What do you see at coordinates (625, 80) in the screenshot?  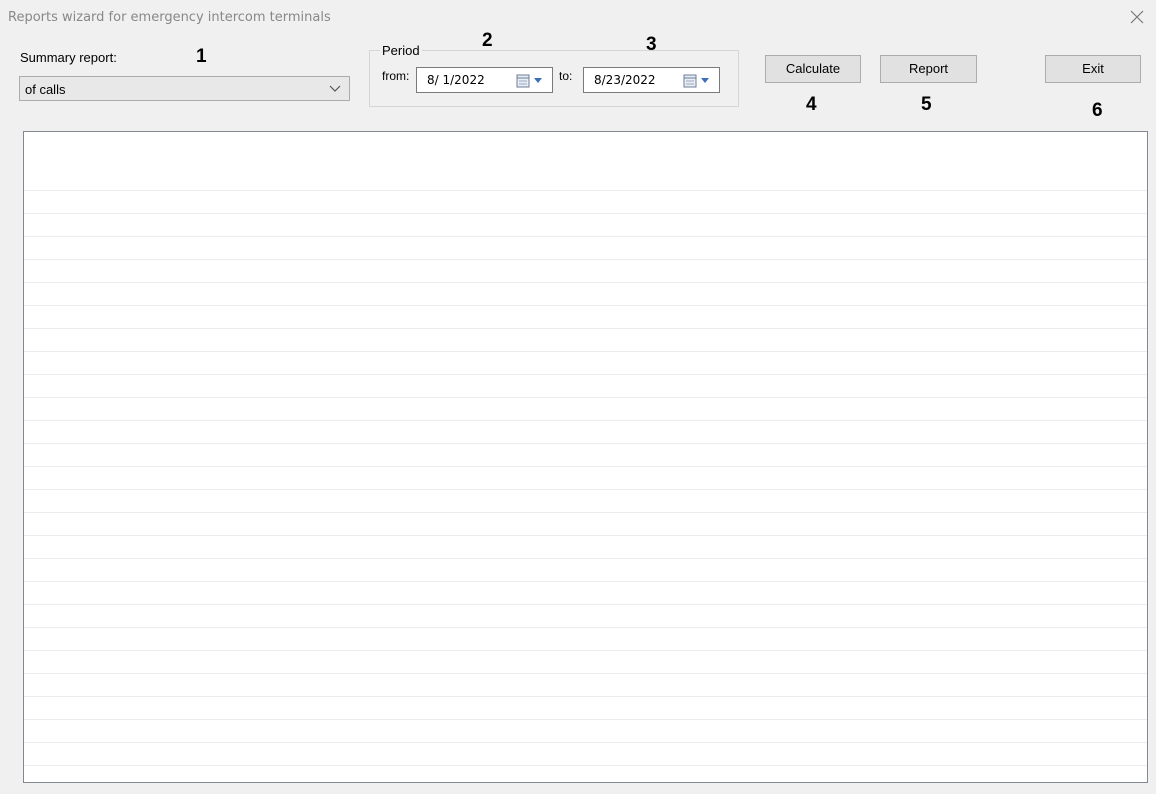 I see `to-date-value: 8/23/2022` at bounding box center [625, 80].